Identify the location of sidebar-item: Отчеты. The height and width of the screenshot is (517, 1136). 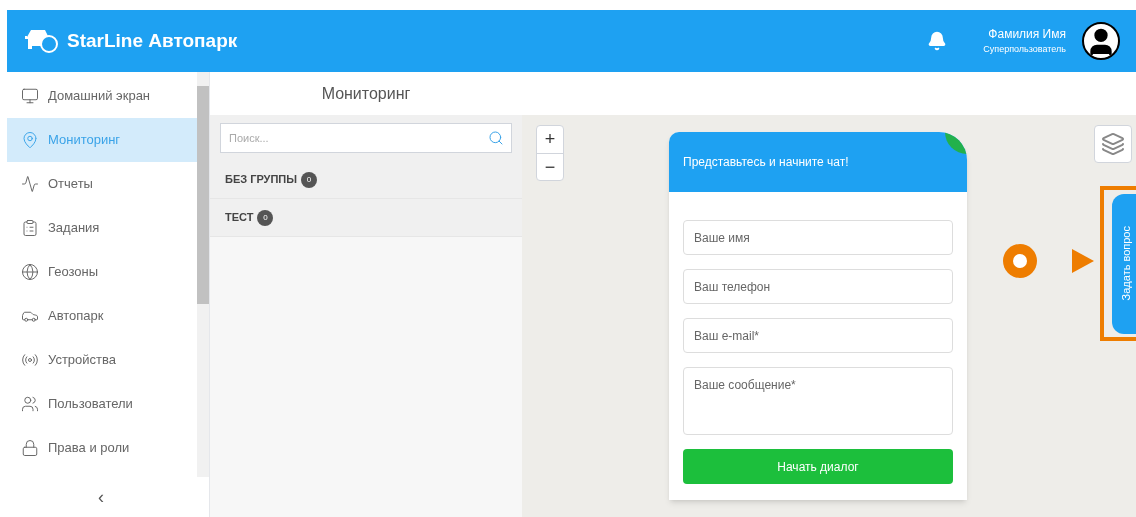
(102, 184).